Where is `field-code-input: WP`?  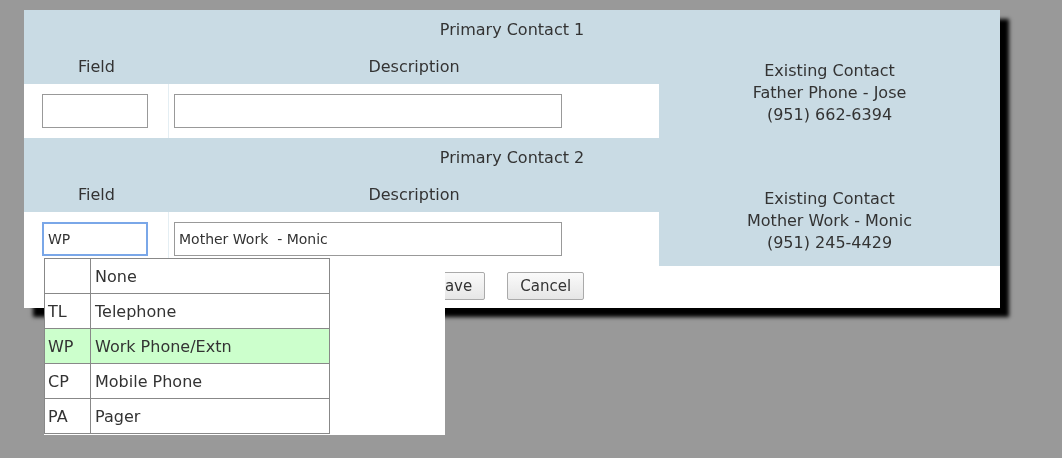
field-code-input: WP is located at coordinates (95, 239).